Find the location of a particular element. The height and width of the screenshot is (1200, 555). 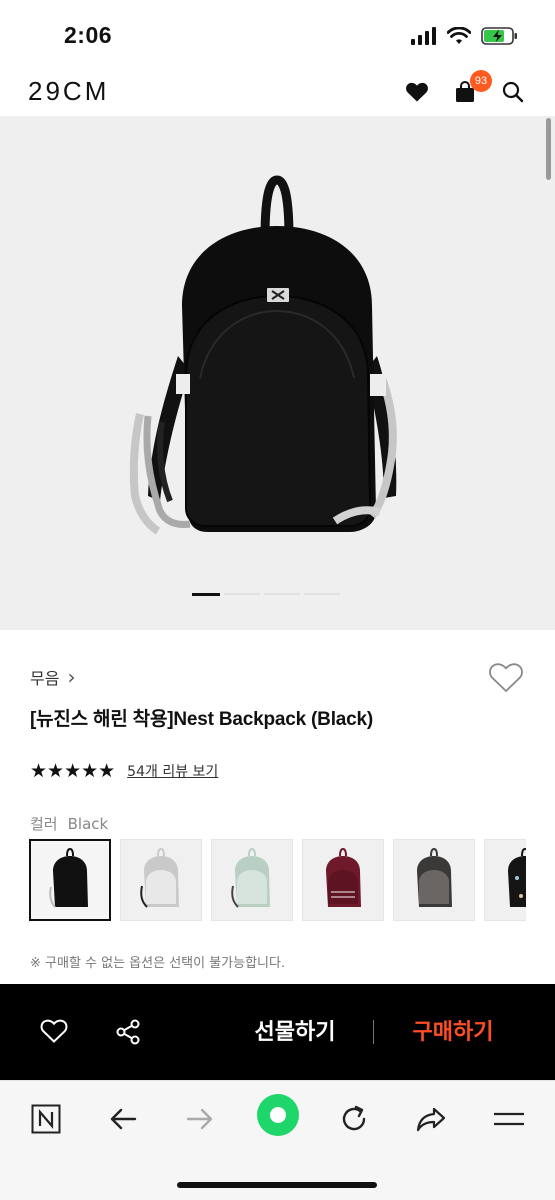

color-swatch-gray is located at coordinates (161, 880).